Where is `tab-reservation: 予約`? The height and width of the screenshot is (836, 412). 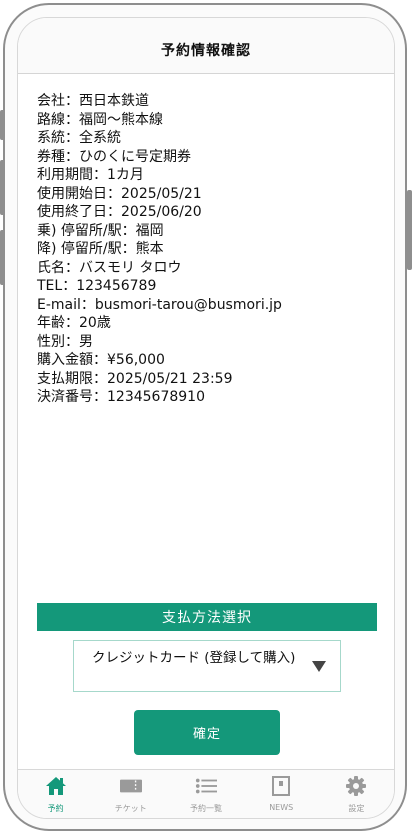 tab-reservation: 予約 is located at coordinates (55, 794).